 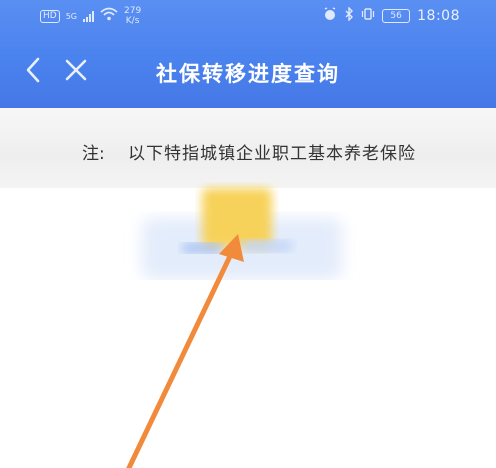 I want to click on clock: 18:08, so click(x=438, y=16).